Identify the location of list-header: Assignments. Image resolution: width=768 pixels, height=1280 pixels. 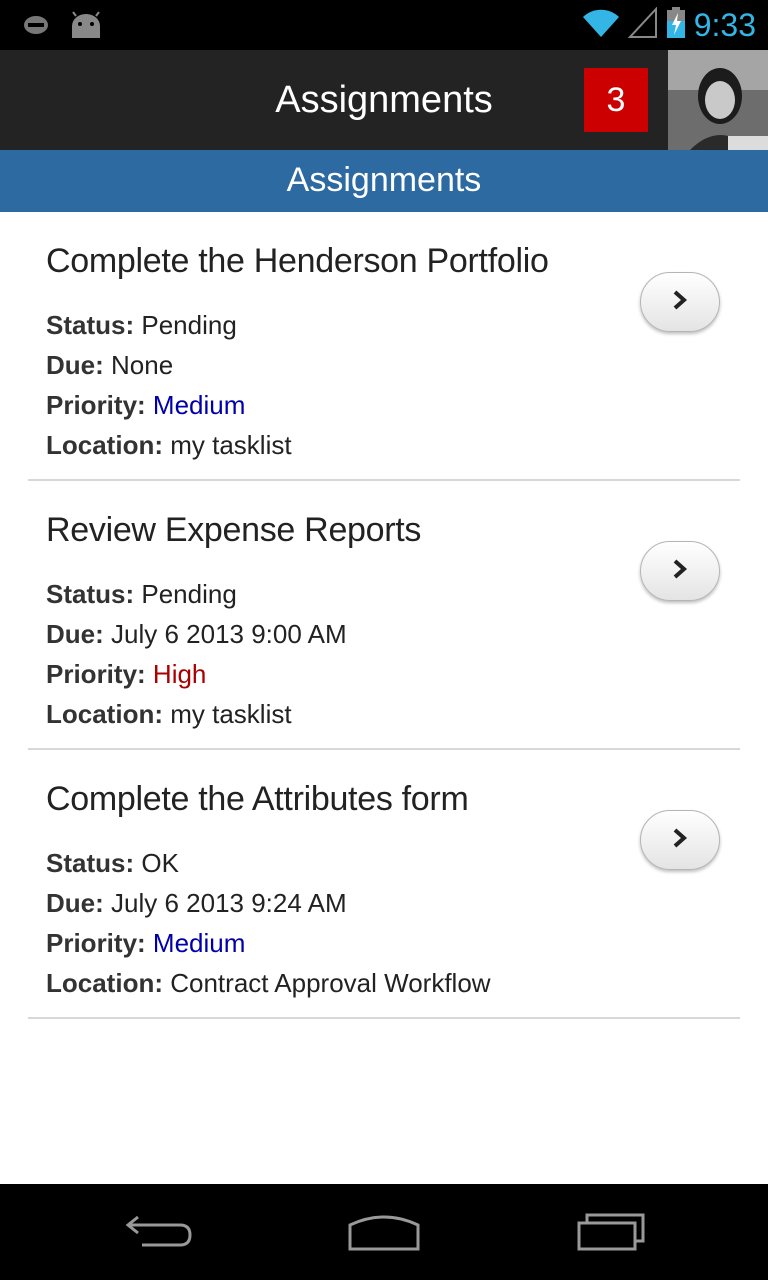
(384, 181).